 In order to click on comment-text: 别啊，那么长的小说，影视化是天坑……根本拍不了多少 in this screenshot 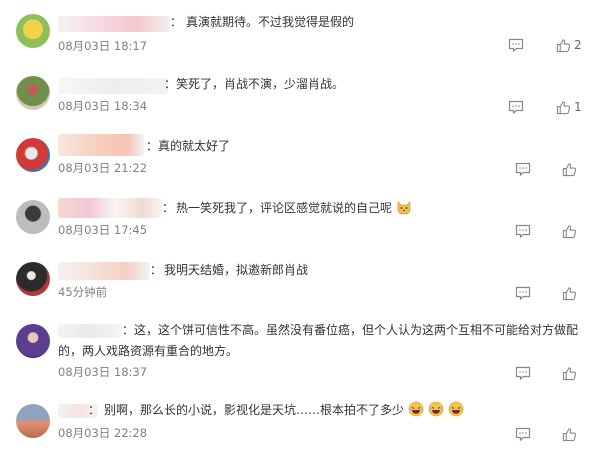, I will do `click(284, 410)`.